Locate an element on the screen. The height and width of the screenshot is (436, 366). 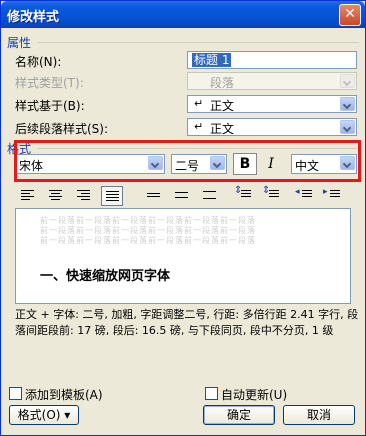
space-before-decrease-button: ⇕ is located at coordinates (272, 195).